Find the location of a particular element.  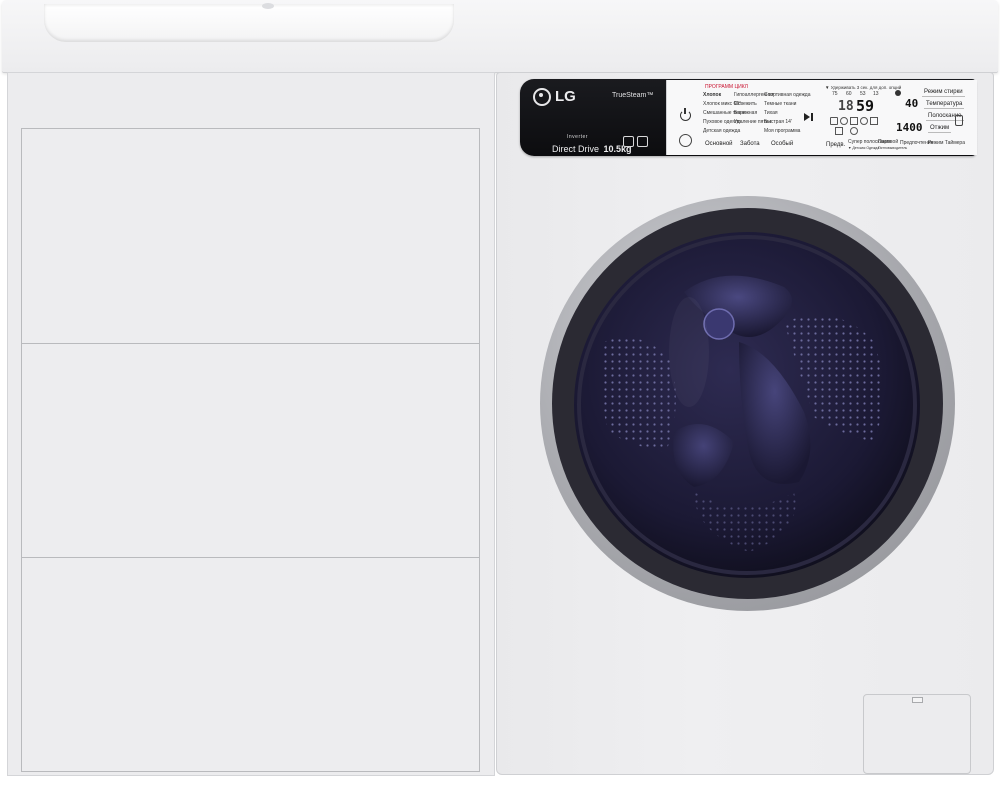

brand-logo-text: LG is located at coordinates (565, 96).